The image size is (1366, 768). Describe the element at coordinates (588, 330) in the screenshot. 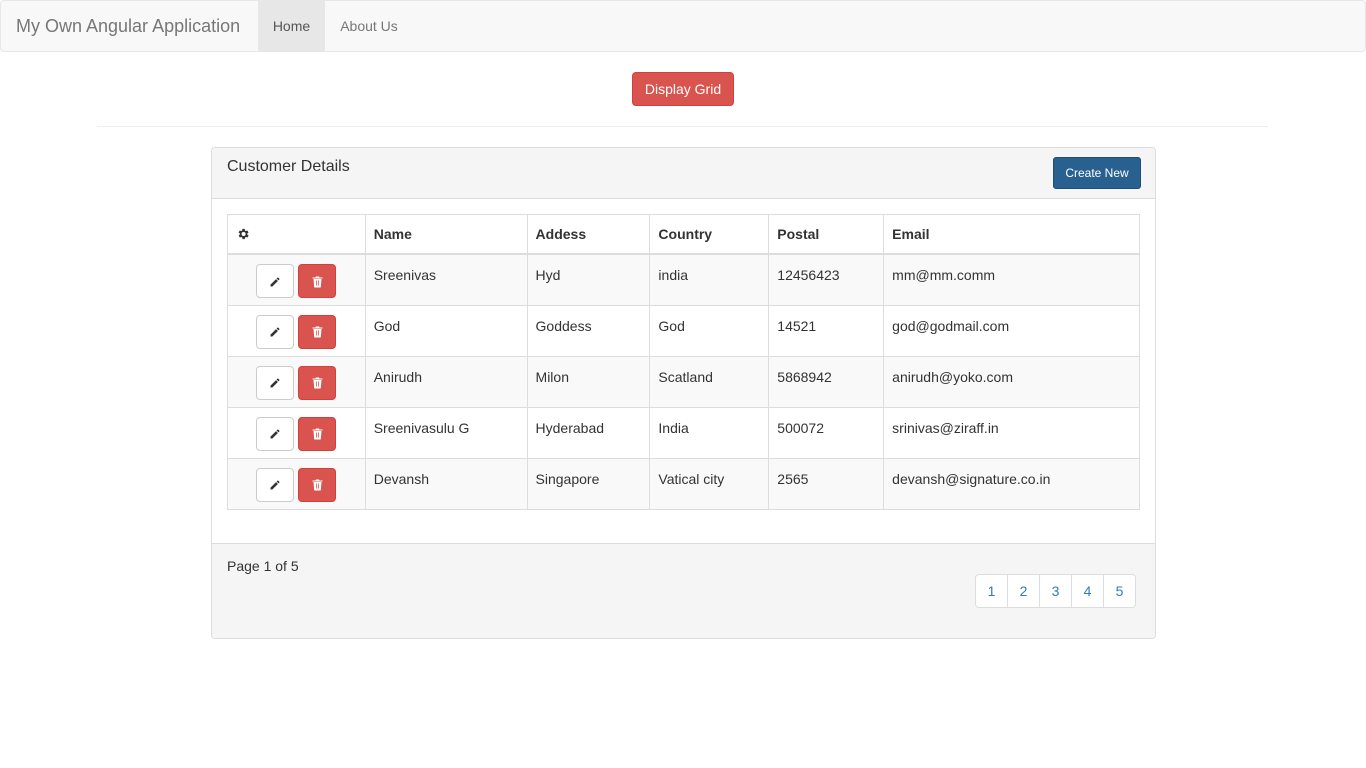

I see `address-cell: Goddess` at that location.